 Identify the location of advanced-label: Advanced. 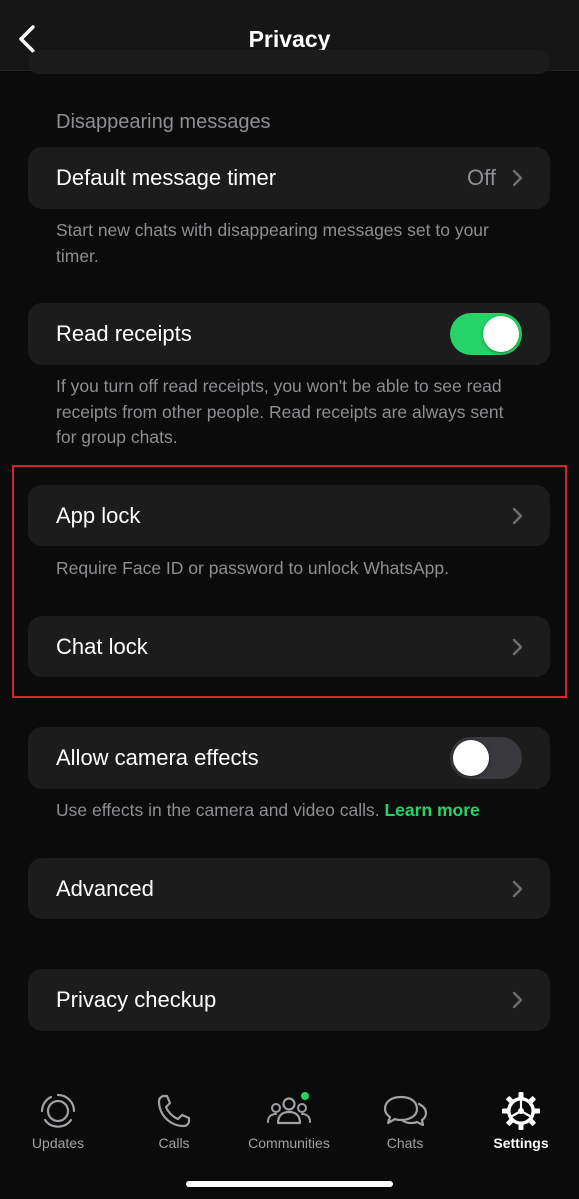
(105, 888).